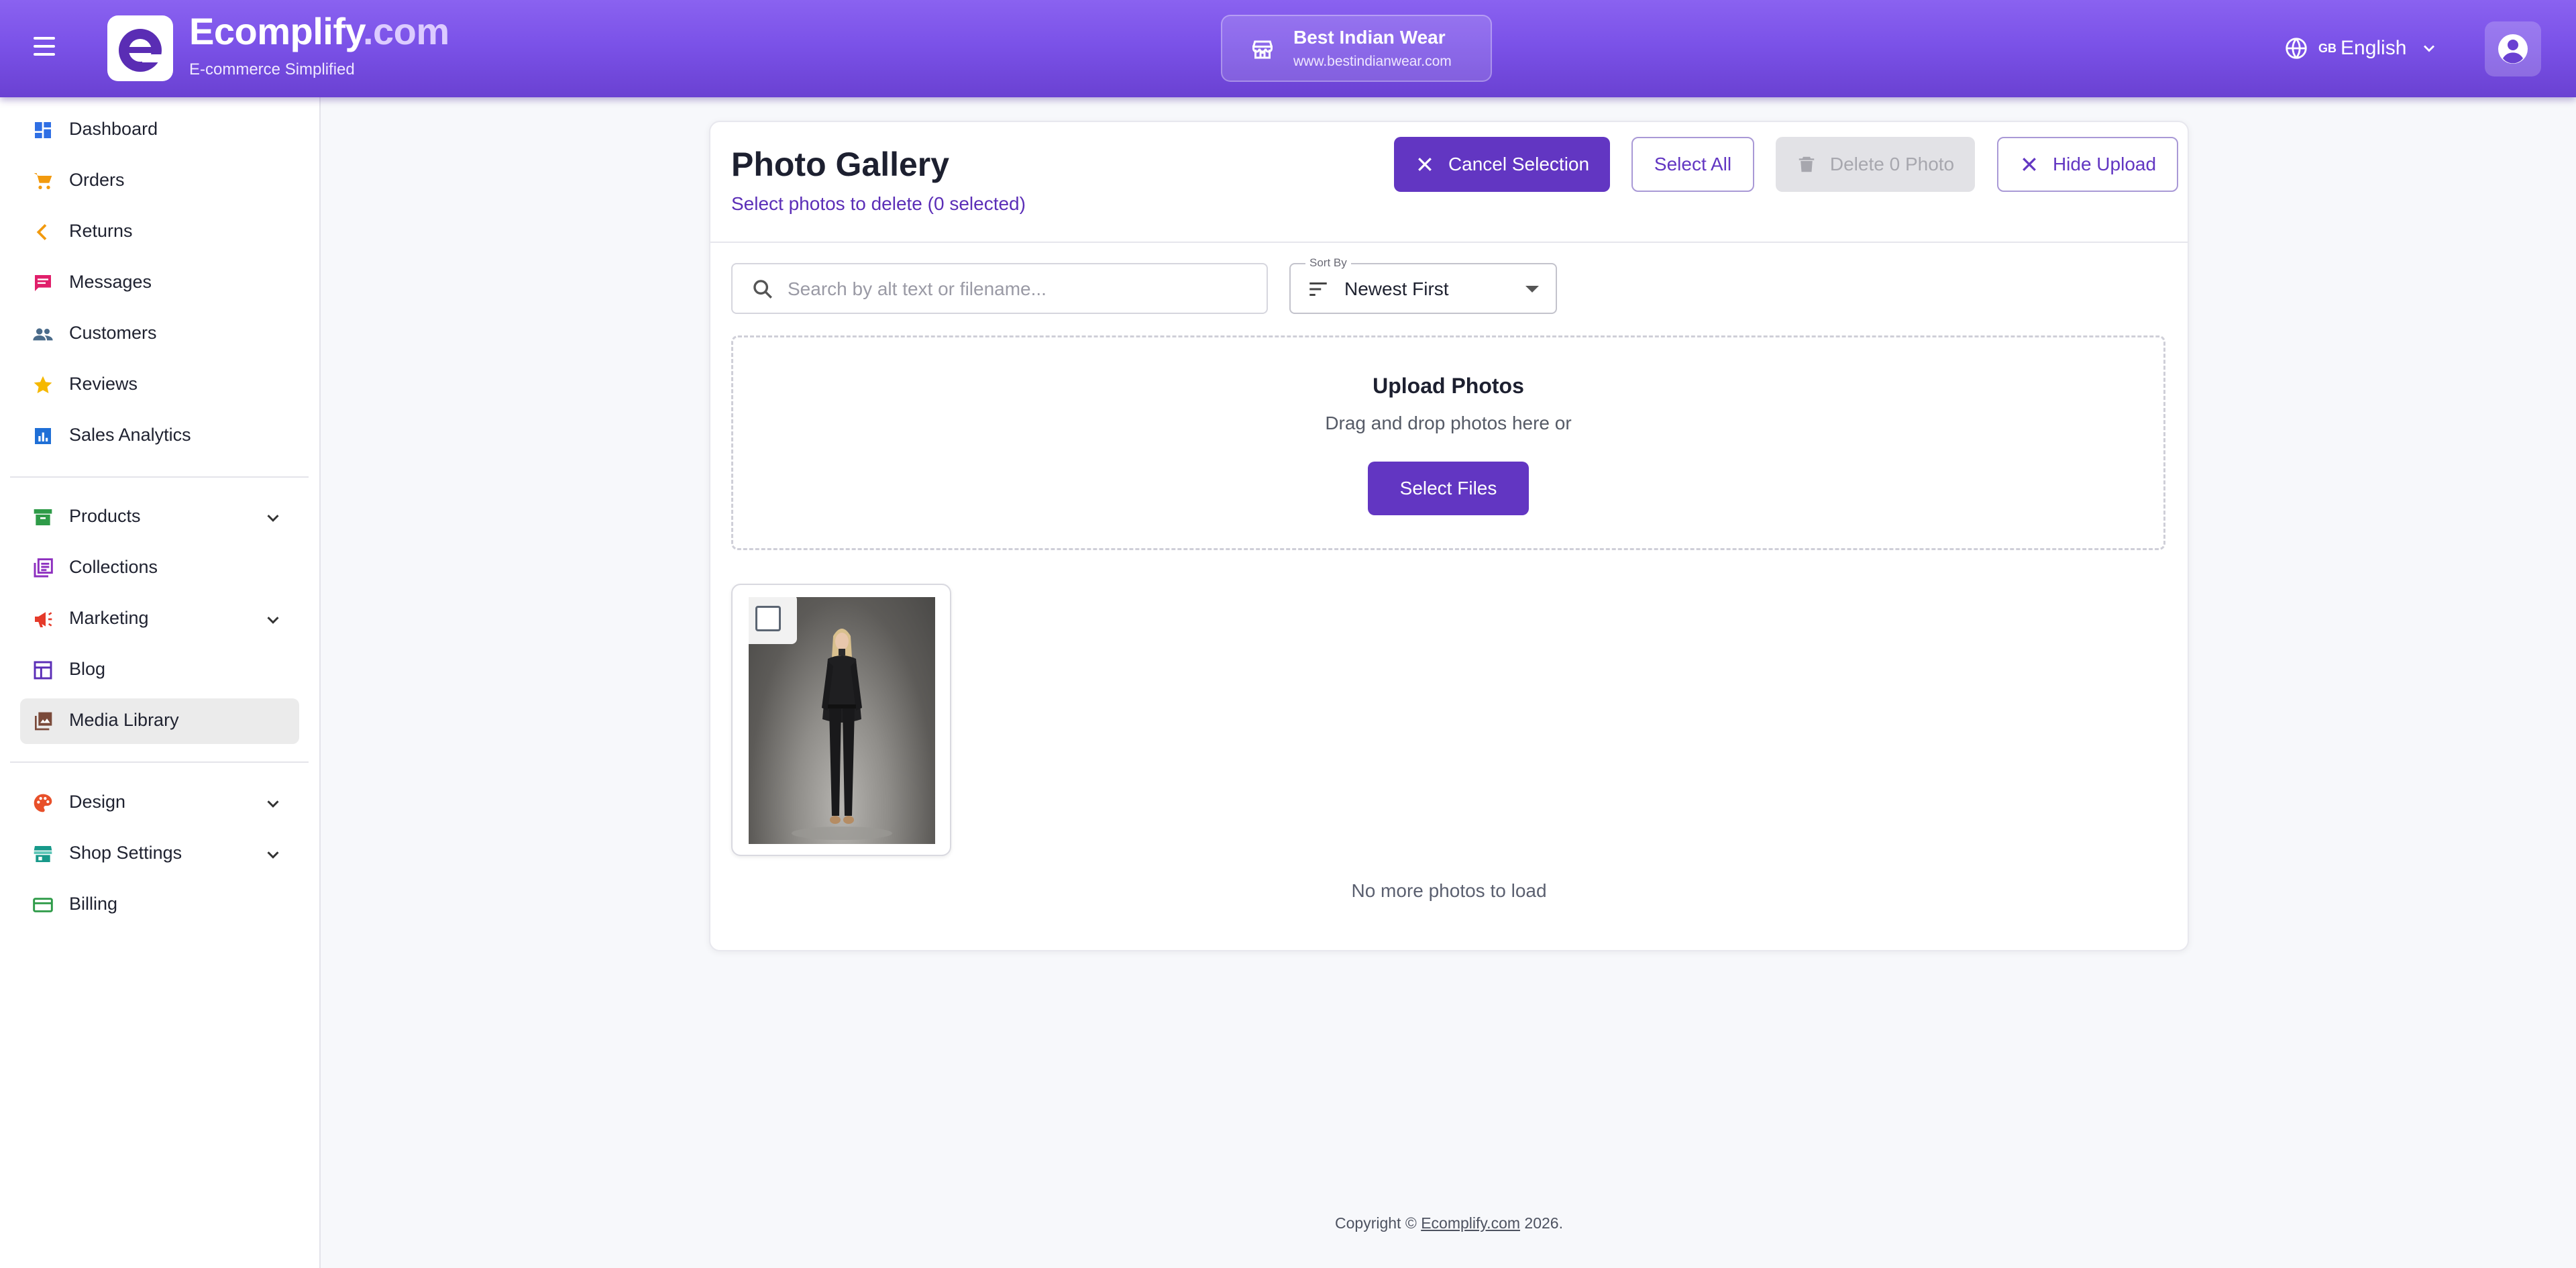 This screenshot has height=1268, width=2576. I want to click on cancel-selection-label: Cancel Selection, so click(1519, 164).